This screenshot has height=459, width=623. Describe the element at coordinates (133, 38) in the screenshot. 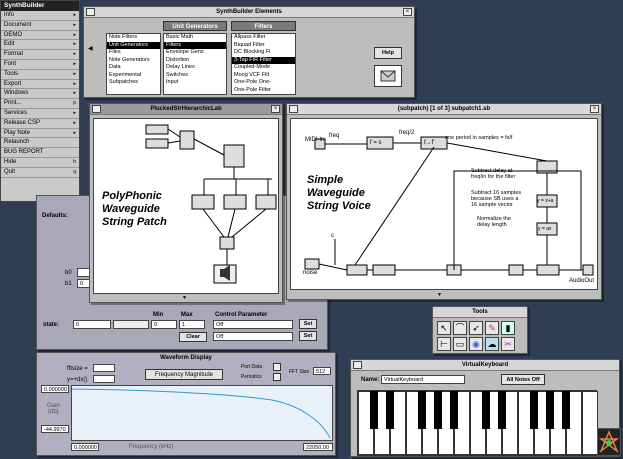

I see `list-item: Note Filters` at that location.